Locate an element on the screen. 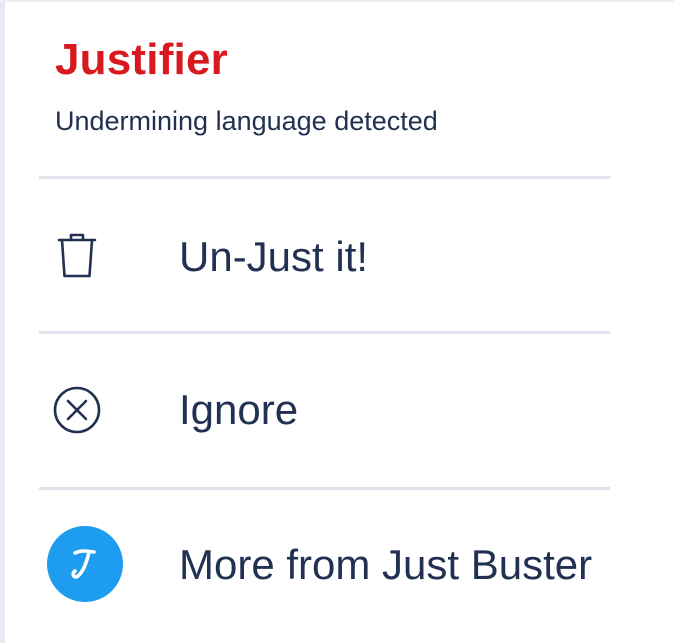 The image size is (674, 643). menu-item-label: Un-Just it! is located at coordinates (274, 256).